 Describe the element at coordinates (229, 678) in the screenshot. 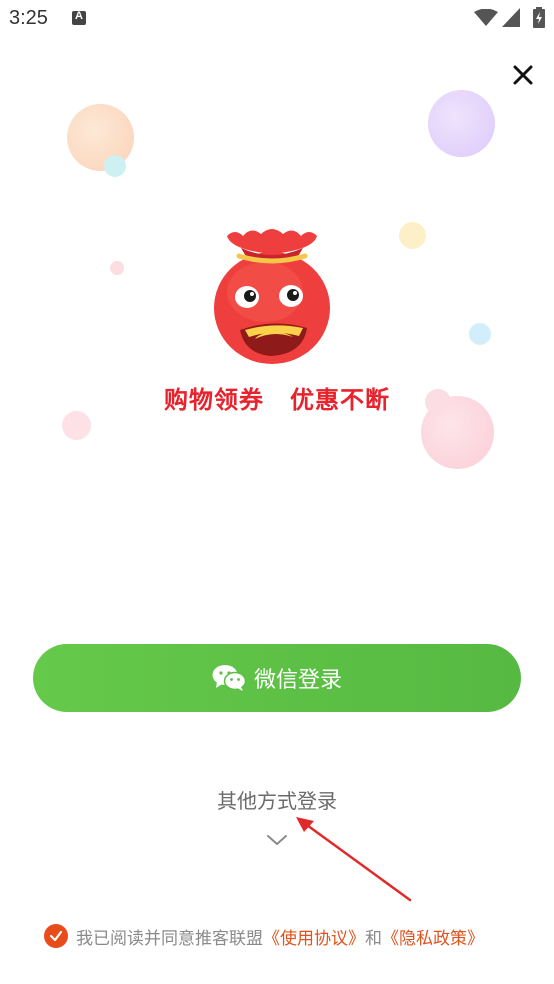

I see `wechat-icon` at that location.